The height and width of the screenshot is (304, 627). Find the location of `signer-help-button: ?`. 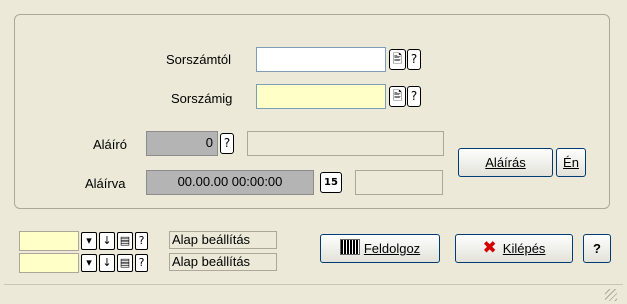

signer-help-button: ? is located at coordinates (227, 143).